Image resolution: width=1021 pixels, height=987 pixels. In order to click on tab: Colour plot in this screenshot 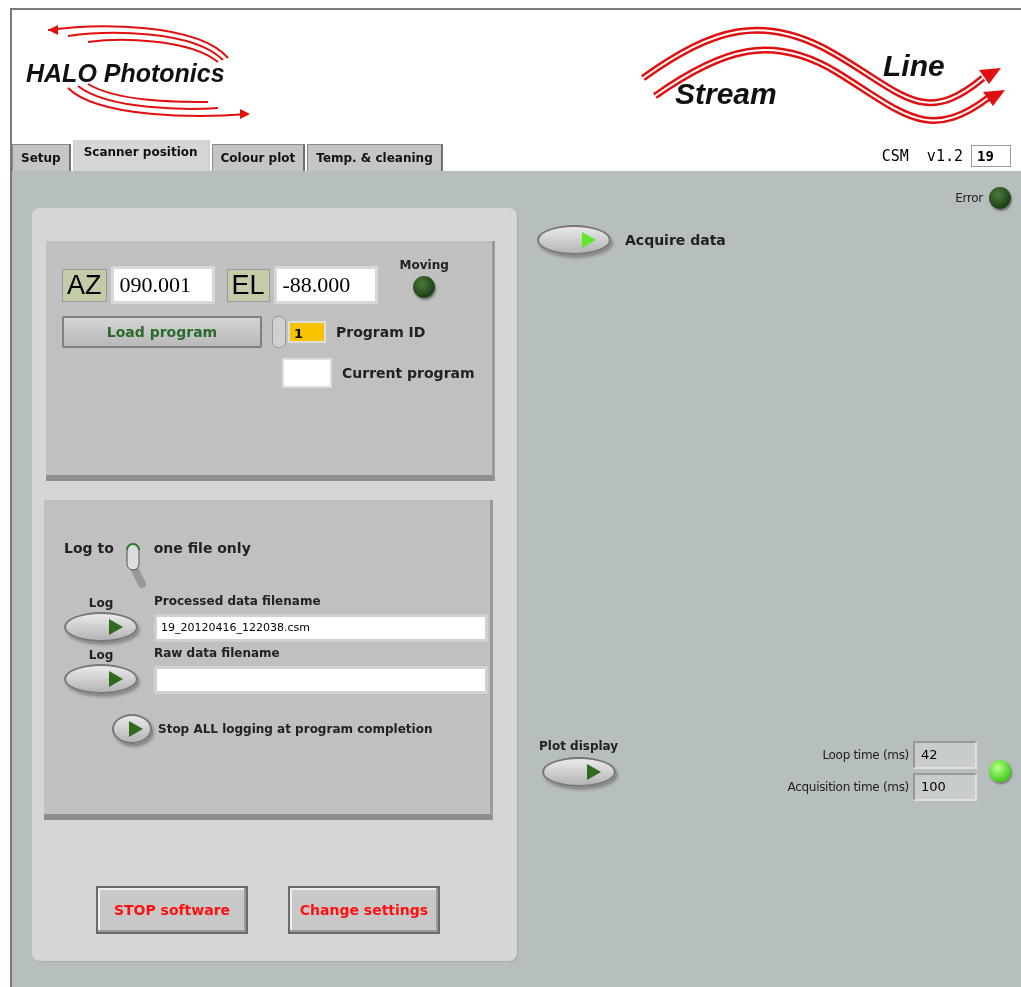, I will do `click(258, 157)`.